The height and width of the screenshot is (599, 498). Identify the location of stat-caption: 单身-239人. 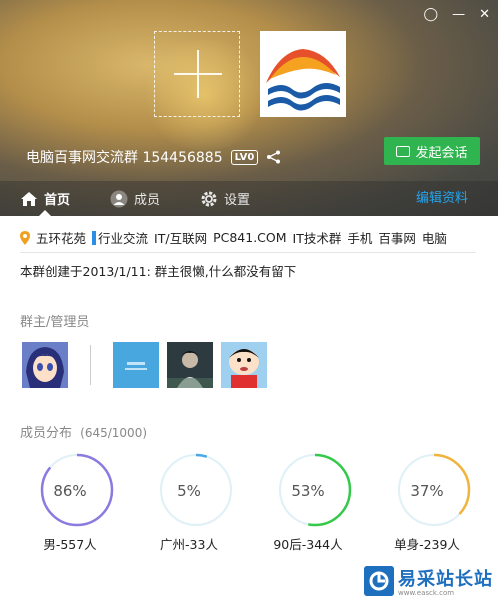
(427, 544).